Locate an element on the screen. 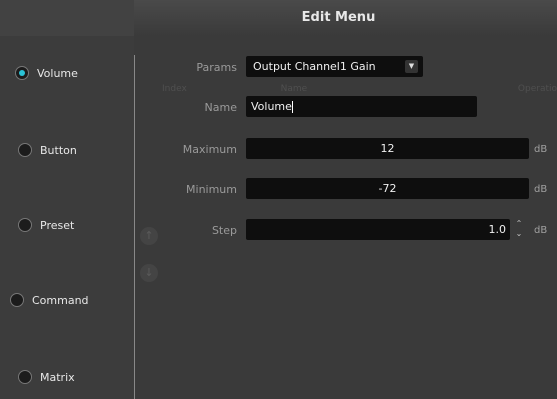  minimum-unit: dB is located at coordinates (541, 189).